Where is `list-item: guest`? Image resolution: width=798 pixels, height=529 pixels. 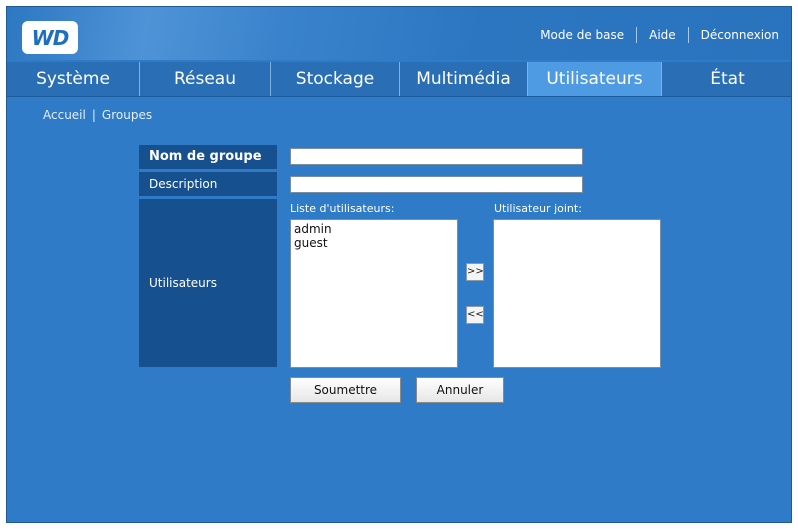
list-item: guest is located at coordinates (374, 243).